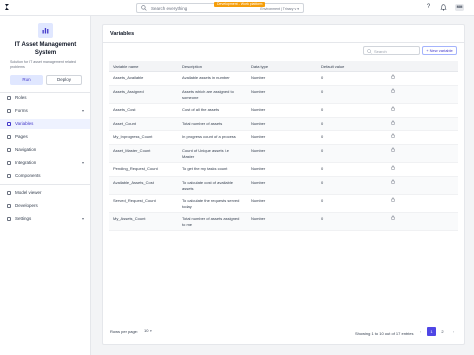 The width and height of the screenshot is (474, 355). What do you see at coordinates (26, 80) in the screenshot?
I see `run-button: Run` at bounding box center [26, 80].